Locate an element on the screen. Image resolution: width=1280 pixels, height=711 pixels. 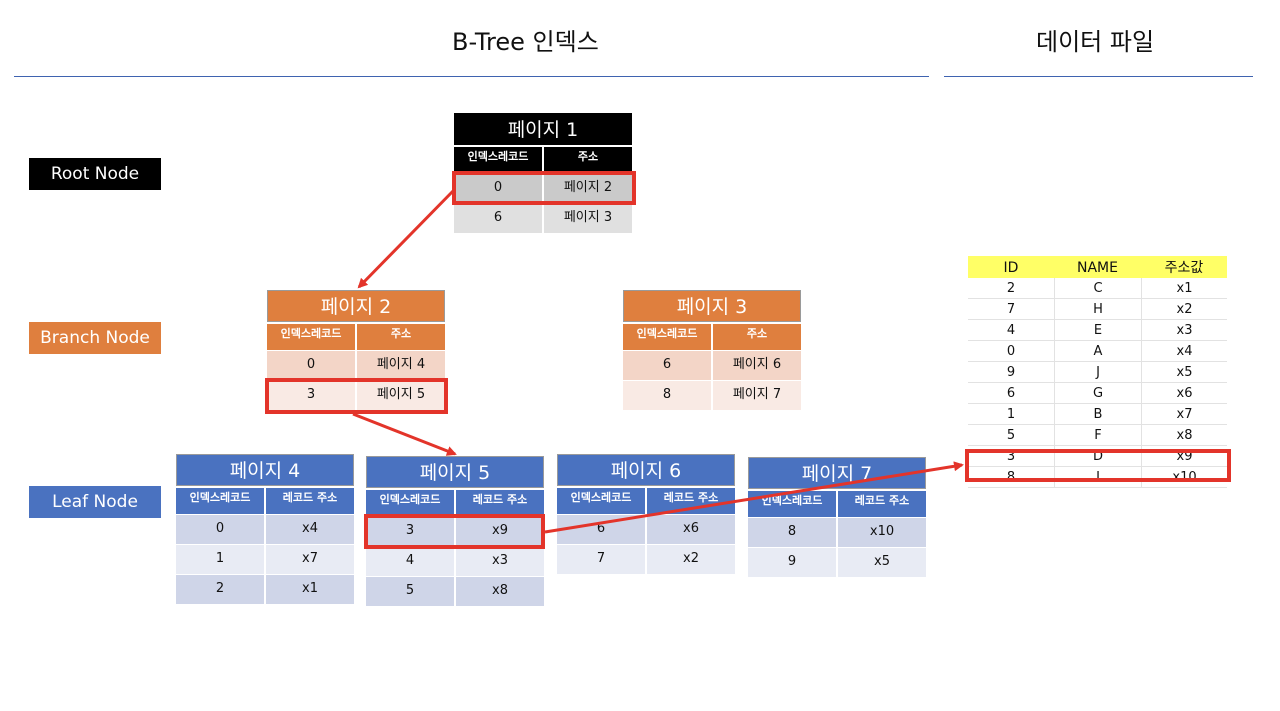
branch-page-3: 페이지 3 인덱스레코드 주소 6 페이지 6 8 페이지 7 is located at coordinates (712, 350).